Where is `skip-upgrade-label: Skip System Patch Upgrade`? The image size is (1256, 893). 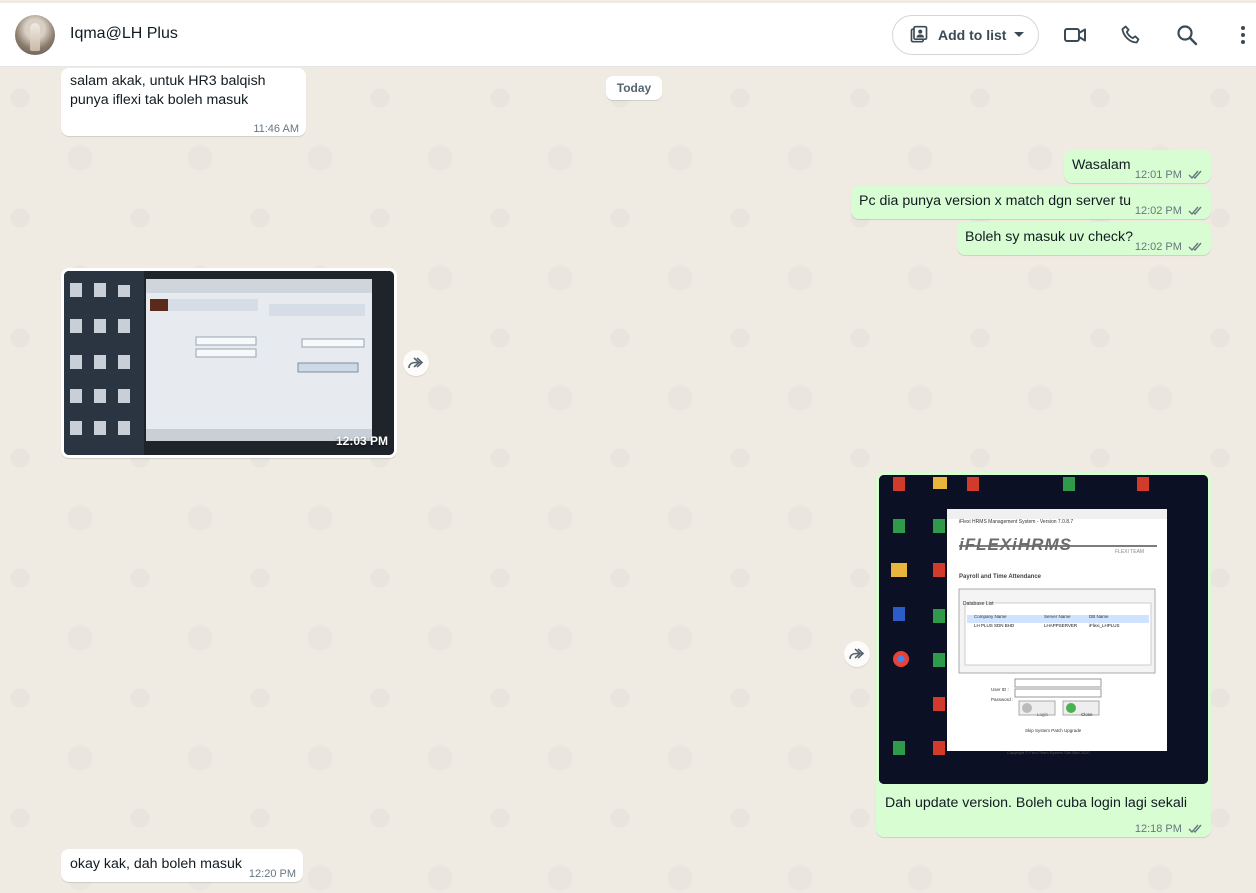 skip-upgrade-label: Skip System Patch Upgrade is located at coordinates (1053, 730).